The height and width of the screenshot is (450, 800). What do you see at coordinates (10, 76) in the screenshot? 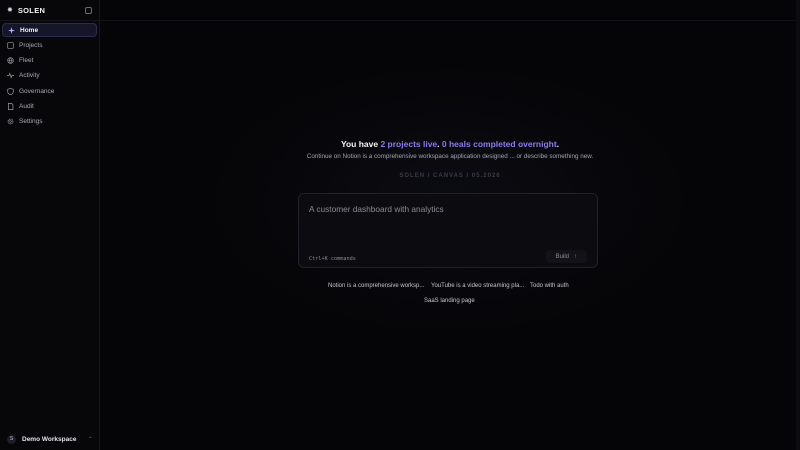
I see `activity-icon` at bounding box center [10, 76].